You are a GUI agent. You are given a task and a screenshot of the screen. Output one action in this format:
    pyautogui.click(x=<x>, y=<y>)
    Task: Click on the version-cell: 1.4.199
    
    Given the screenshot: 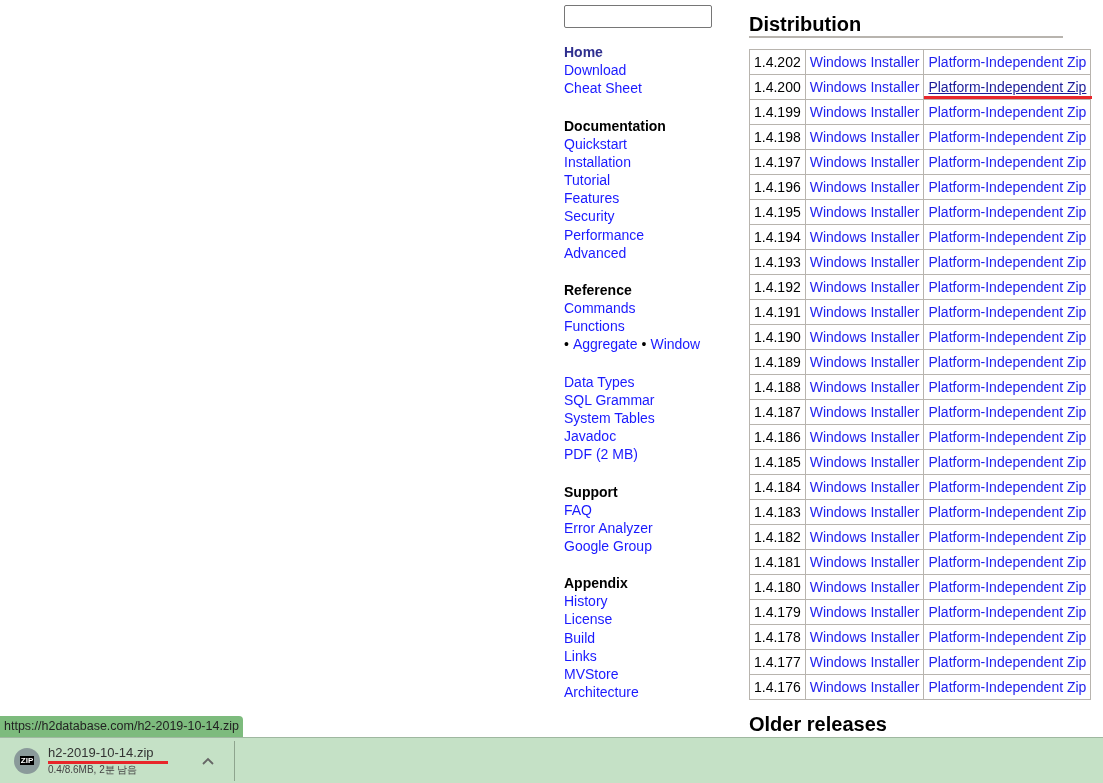 What is the action you would take?
    pyautogui.click(x=777, y=112)
    